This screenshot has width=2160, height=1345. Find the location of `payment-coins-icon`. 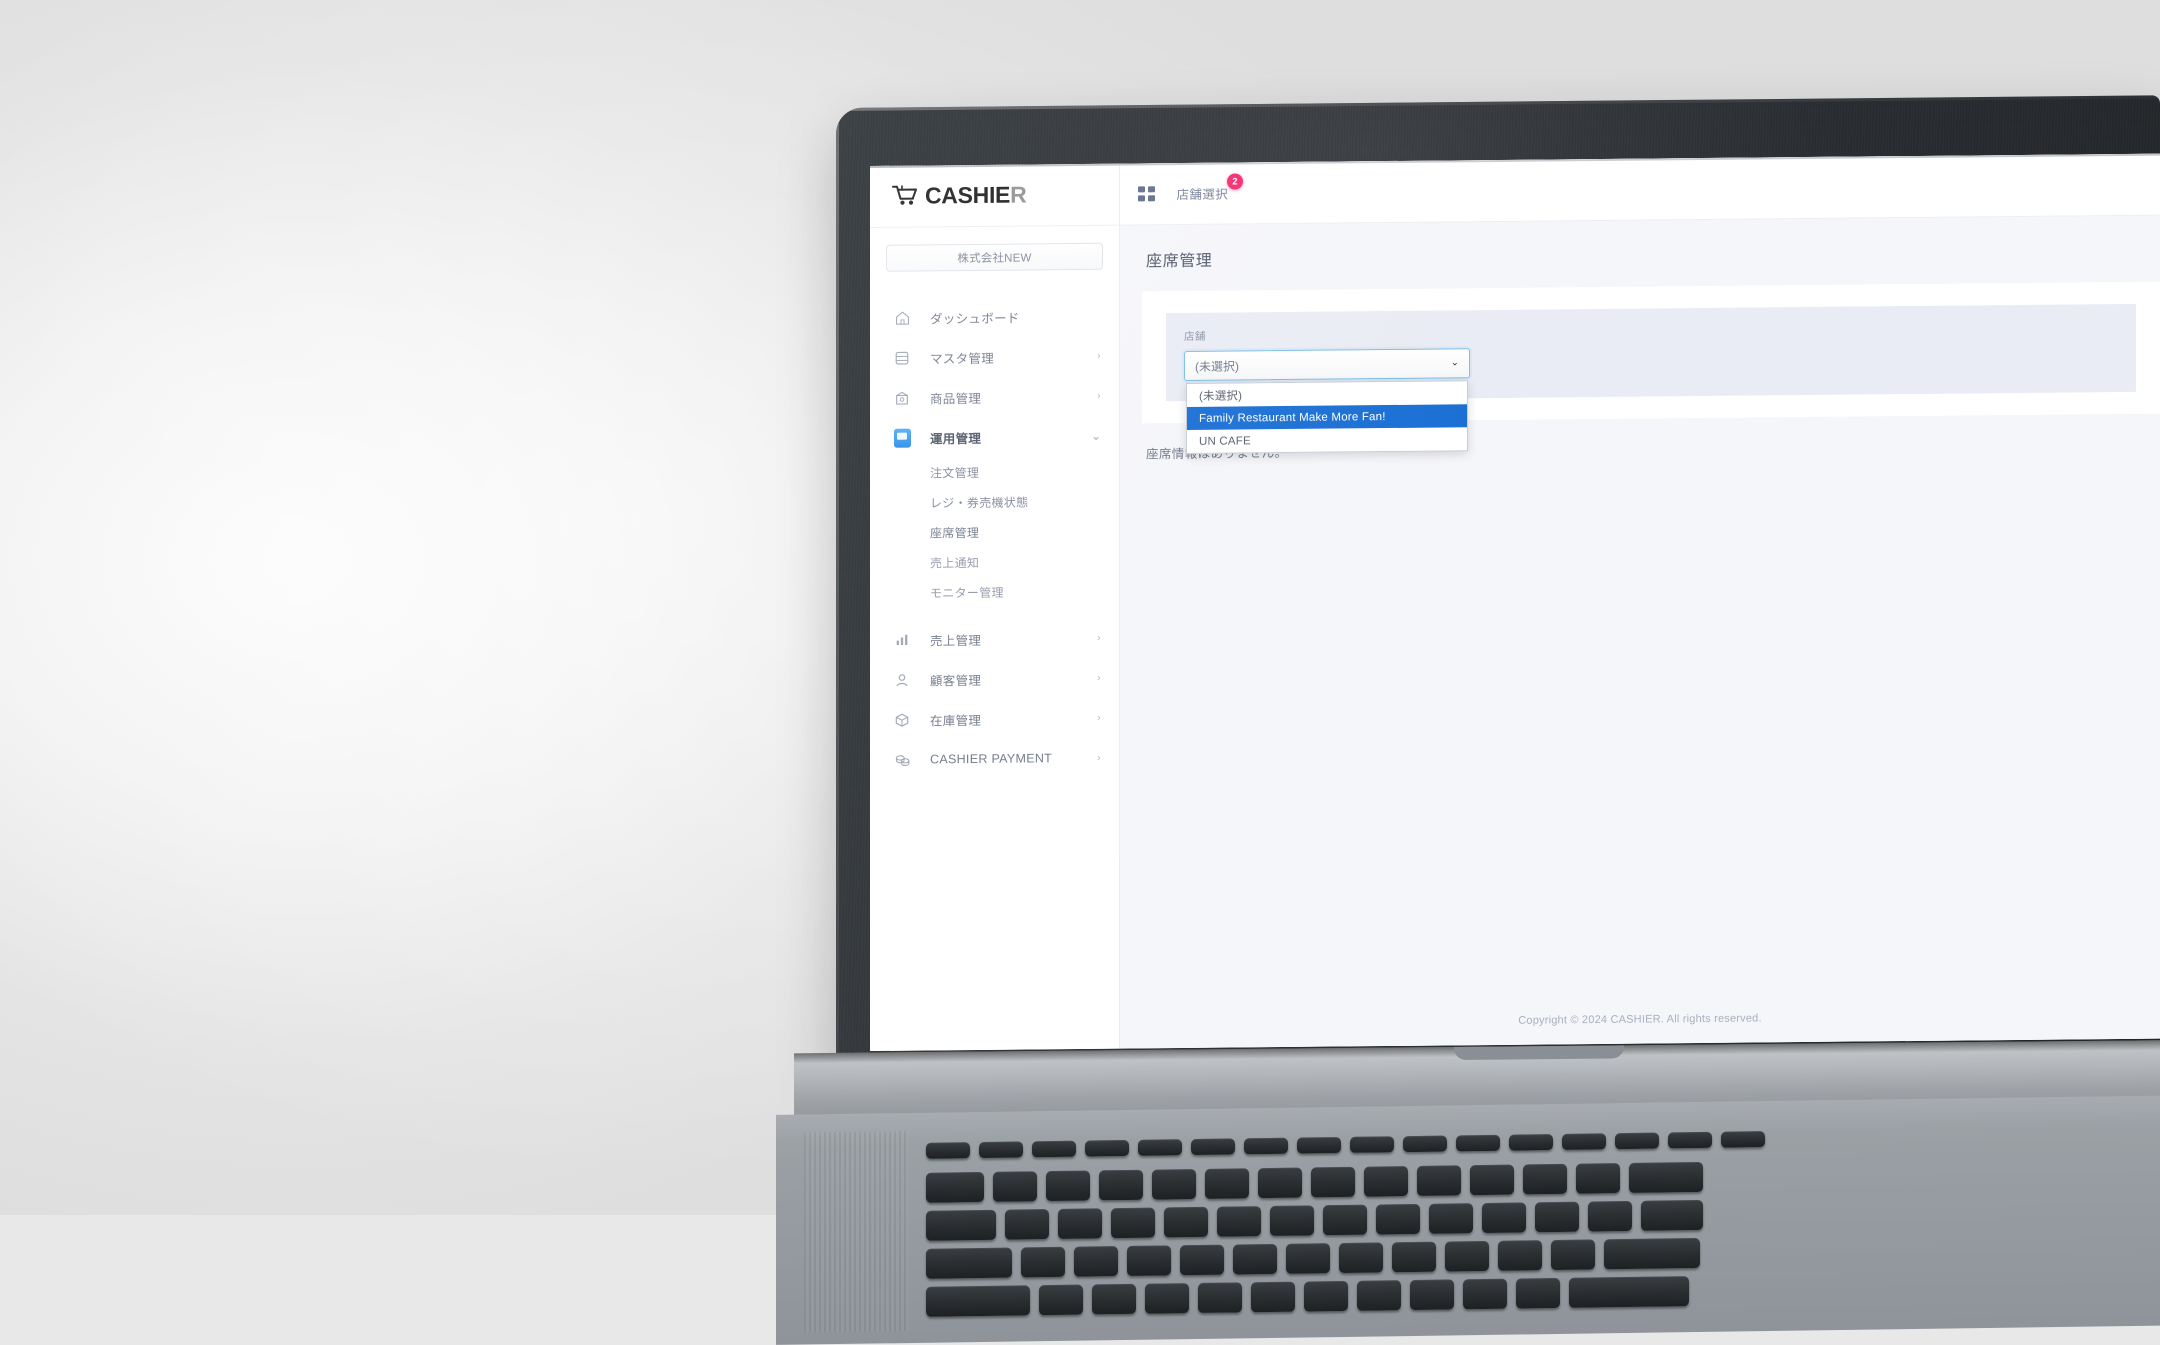

payment-coins-icon is located at coordinates (902, 760).